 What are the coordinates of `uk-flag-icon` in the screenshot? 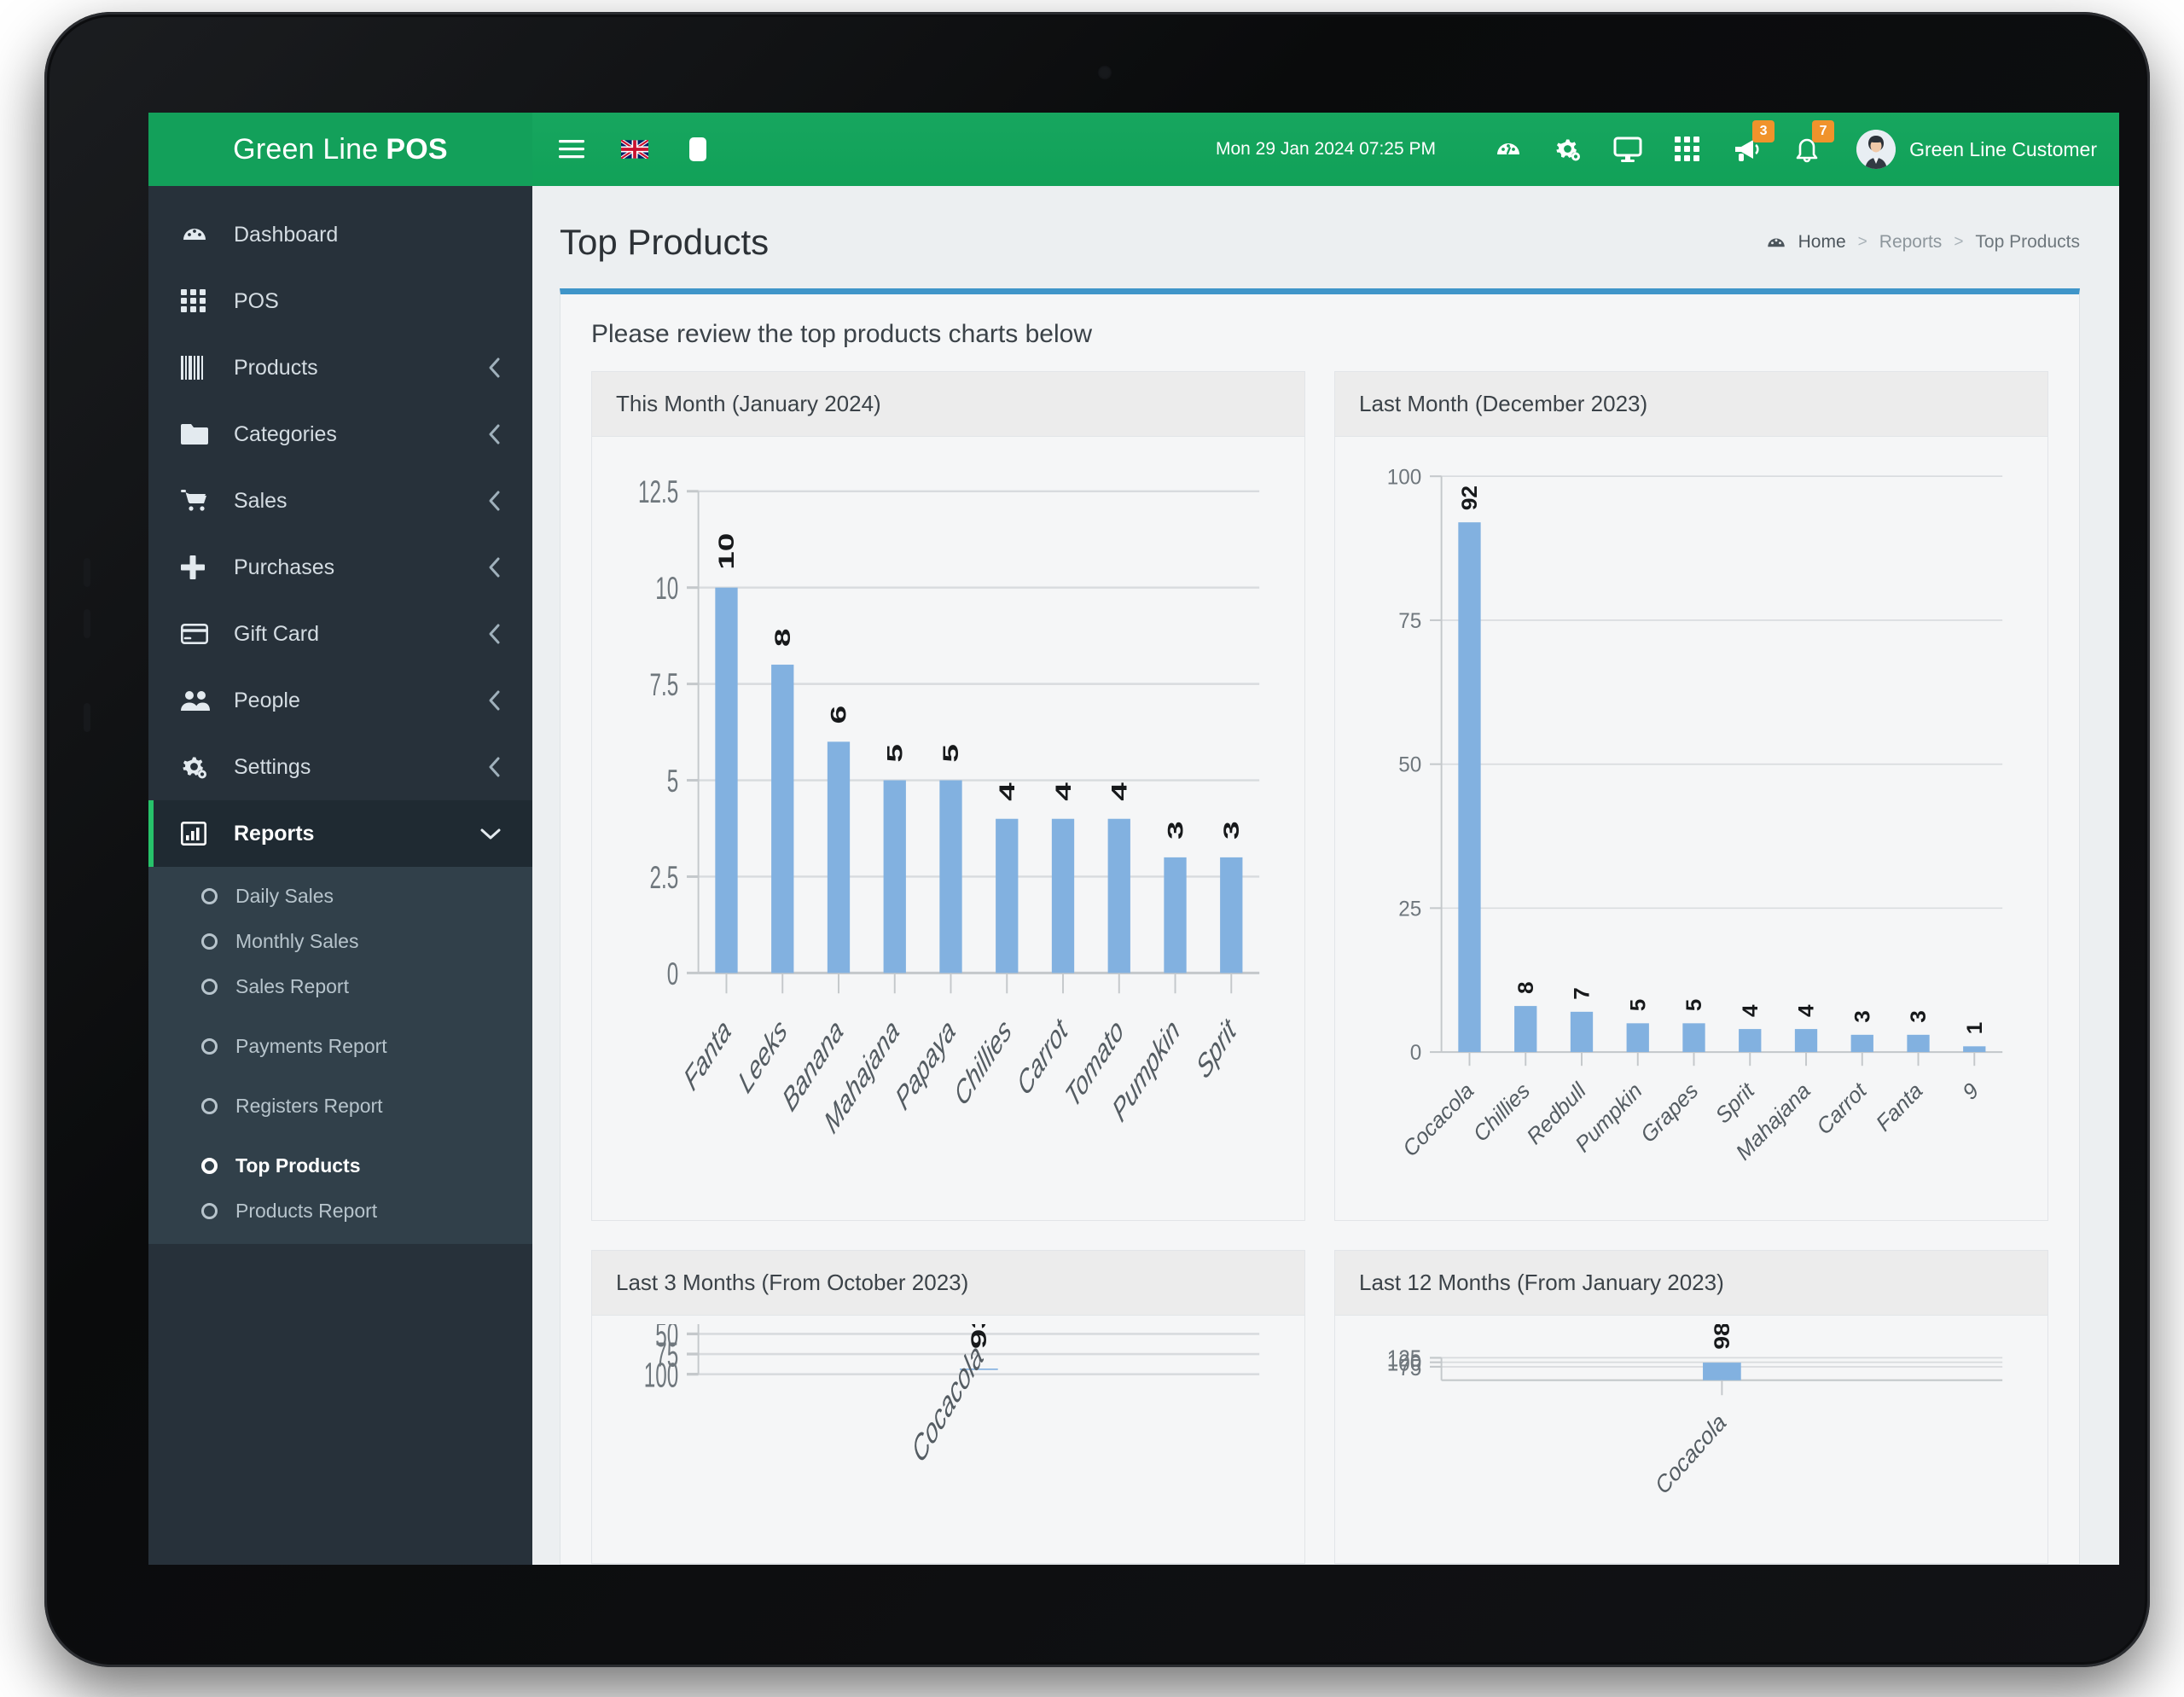 It's located at (635, 149).